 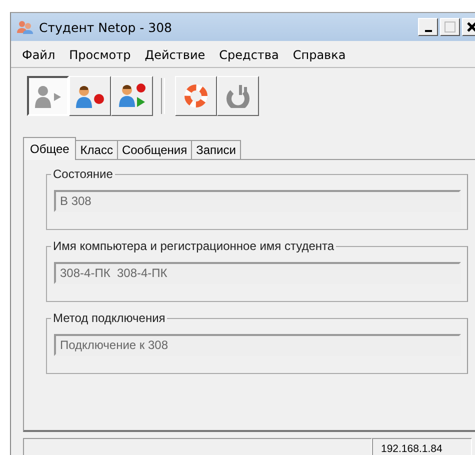 What do you see at coordinates (193, 246) in the screenshot?
I see `group-label: Имя компьютера и регистрационное имя студента` at bounding box center [193, 246].